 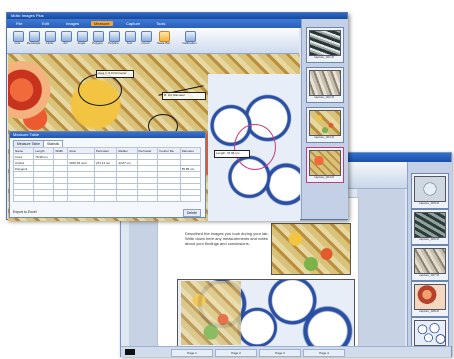 What do you see at coordinates (102, 23) in the screenshot?
I see `menu-measure: Measure` at bounding box center [102, 23].